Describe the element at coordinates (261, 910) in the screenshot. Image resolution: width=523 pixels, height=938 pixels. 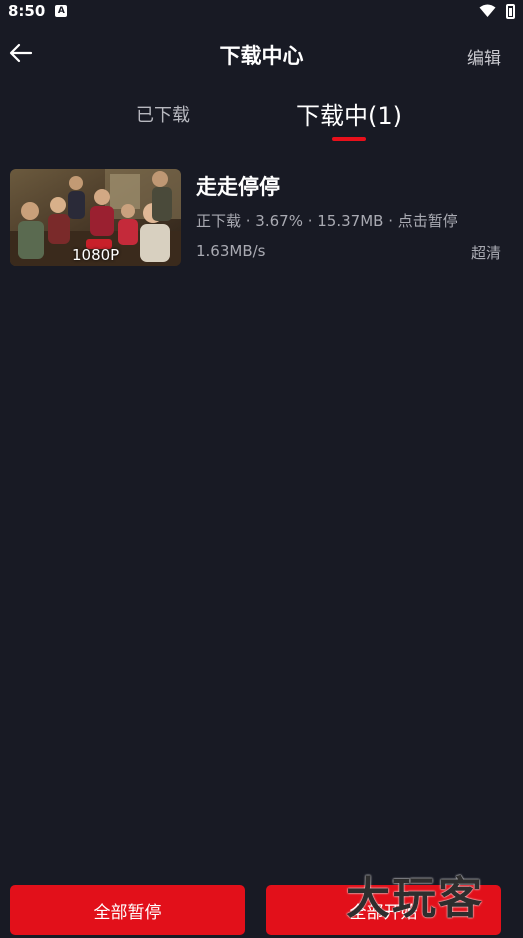
I see `bottom-action-bar: 全部暂停 全部开始` at that location.